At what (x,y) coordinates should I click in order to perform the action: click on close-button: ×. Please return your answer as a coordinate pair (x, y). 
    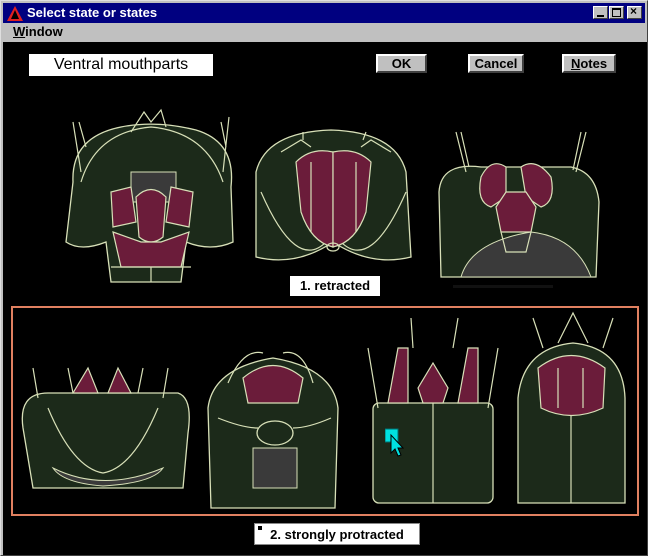
    Looking at the image, I should click on (634, 11).